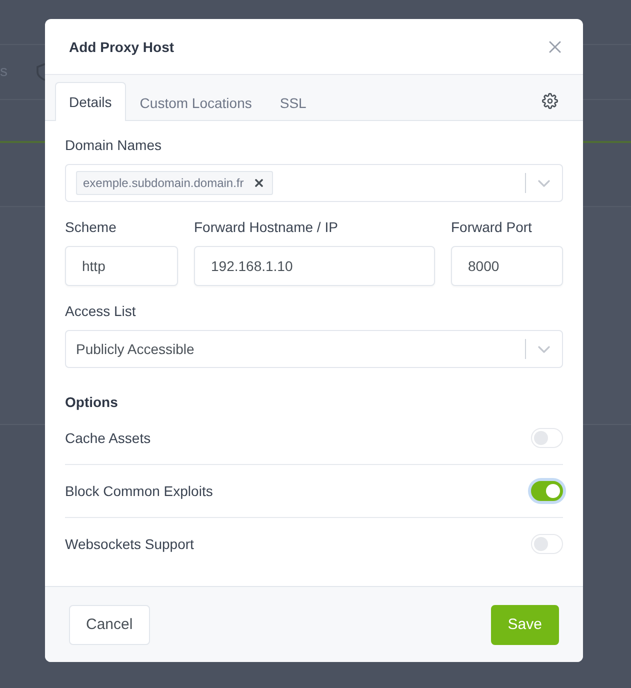 The image size is (631, 688). What do you see at coordinates (492, 227) in the screenshot?
I see `field-label: Forward Port` at bounding box center [492, 227].